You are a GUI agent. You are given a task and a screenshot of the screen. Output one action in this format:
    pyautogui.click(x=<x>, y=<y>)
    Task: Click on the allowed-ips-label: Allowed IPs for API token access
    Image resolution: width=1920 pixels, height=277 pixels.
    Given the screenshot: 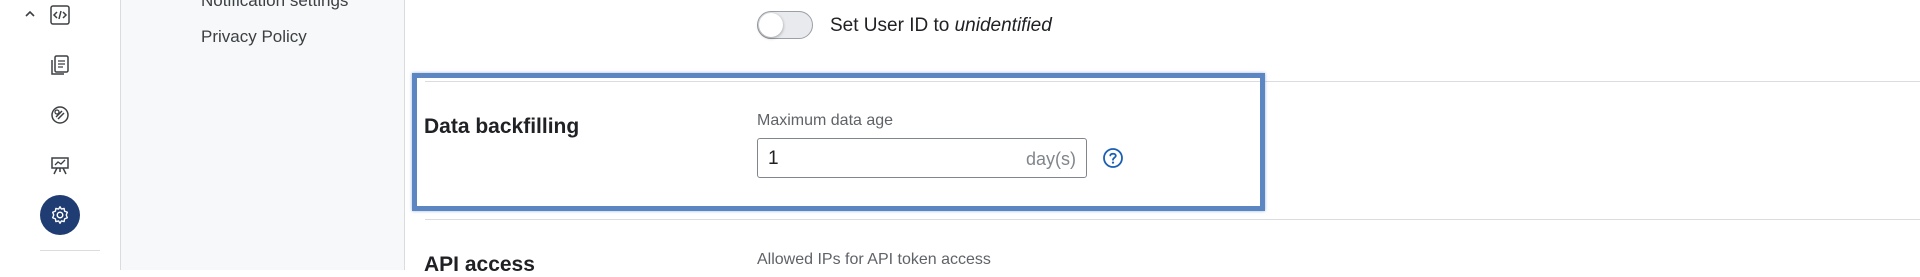 What is the action you would take?
    pyautogui.click(x=874, y=259)
    